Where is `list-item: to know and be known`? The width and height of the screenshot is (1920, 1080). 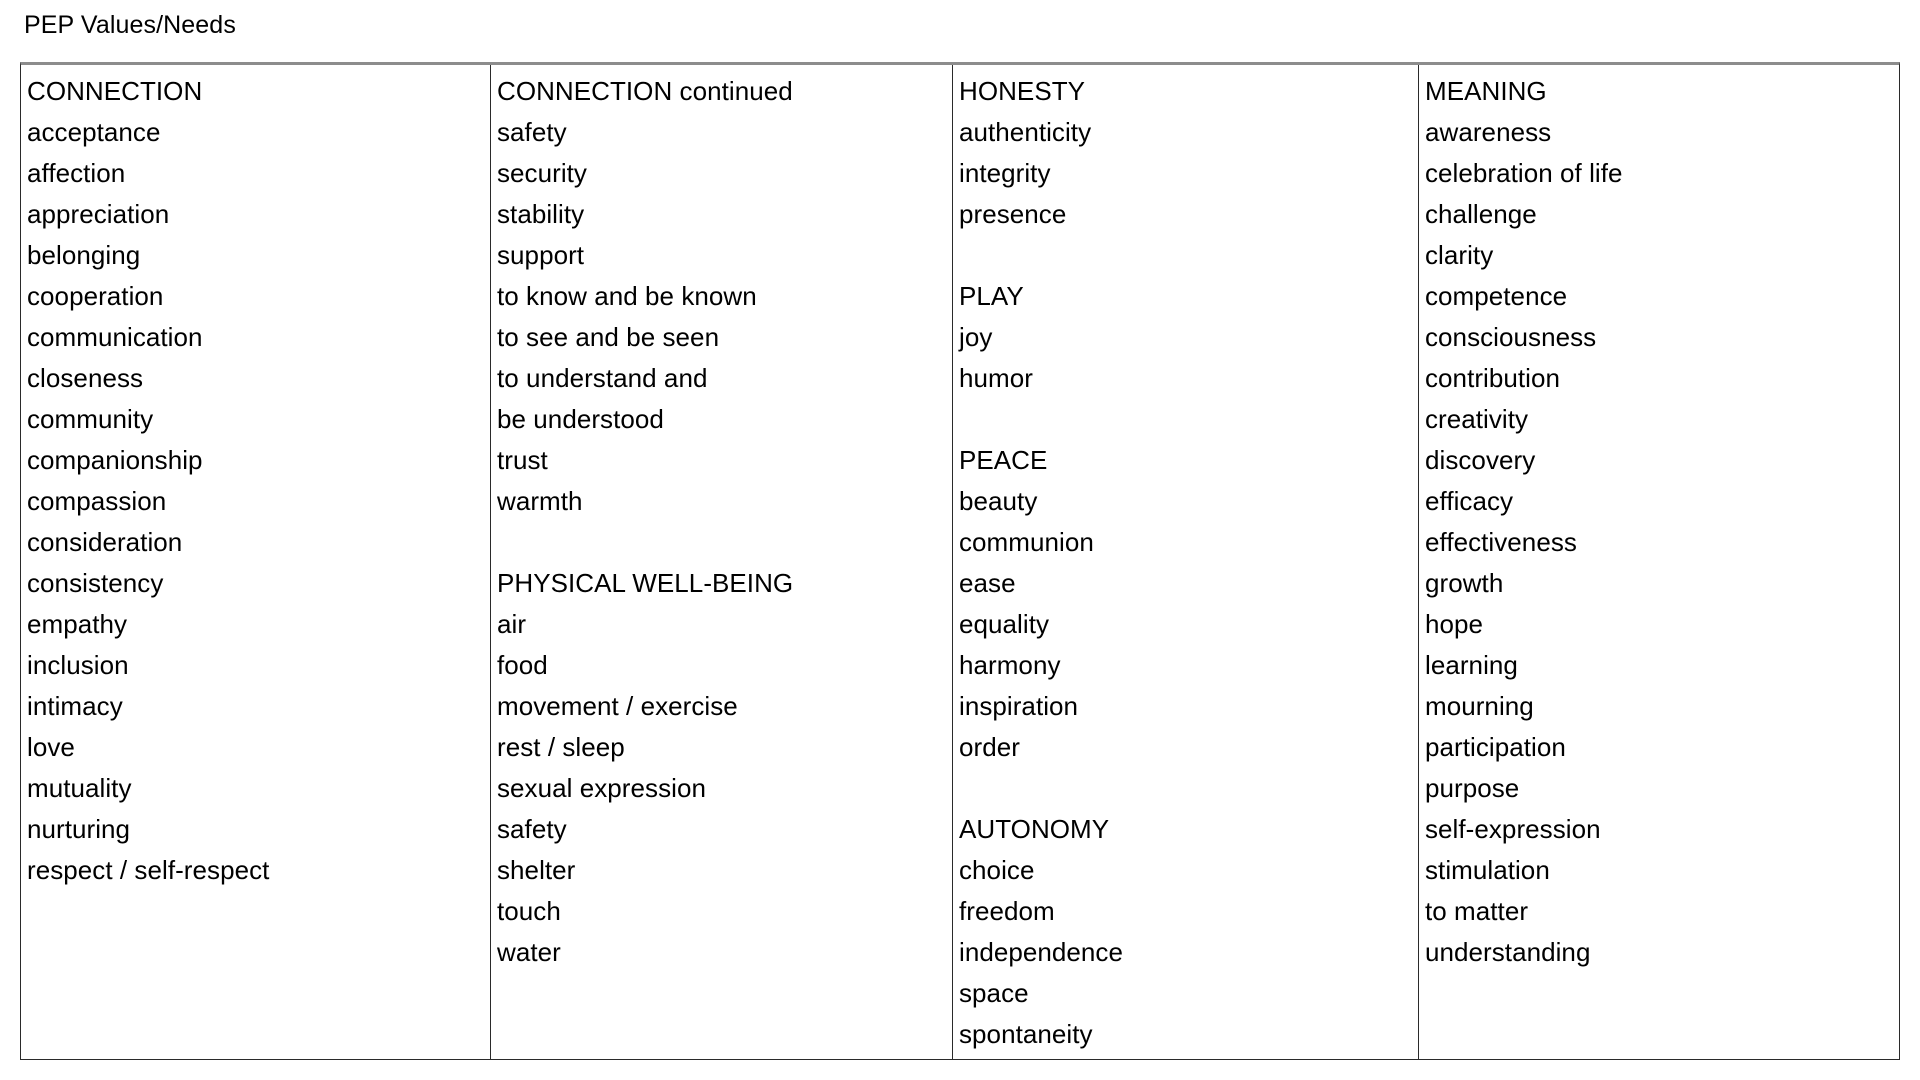 list-item: to know and be known is located at coordinates (627, 296).